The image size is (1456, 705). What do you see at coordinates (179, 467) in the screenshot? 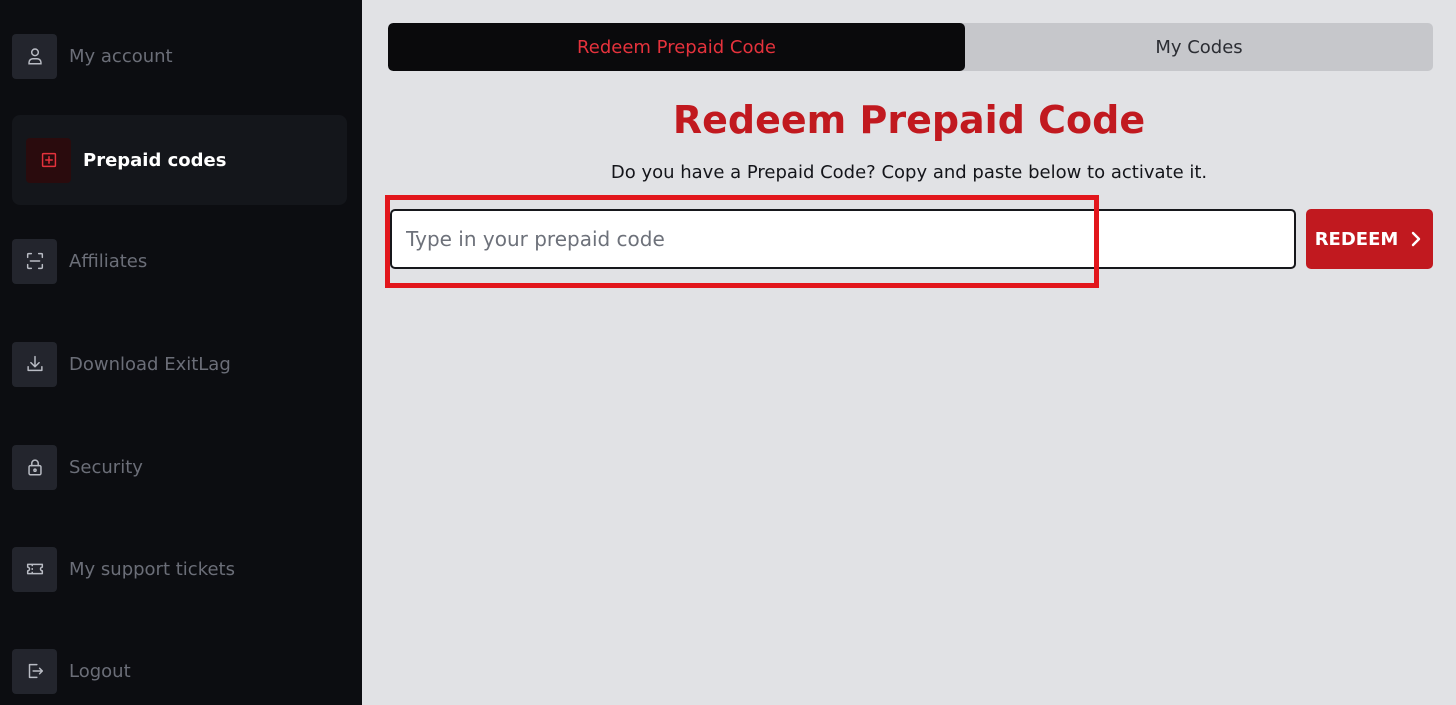
I see `sidebar-item-security: Security` at bounding box center [179, 467].